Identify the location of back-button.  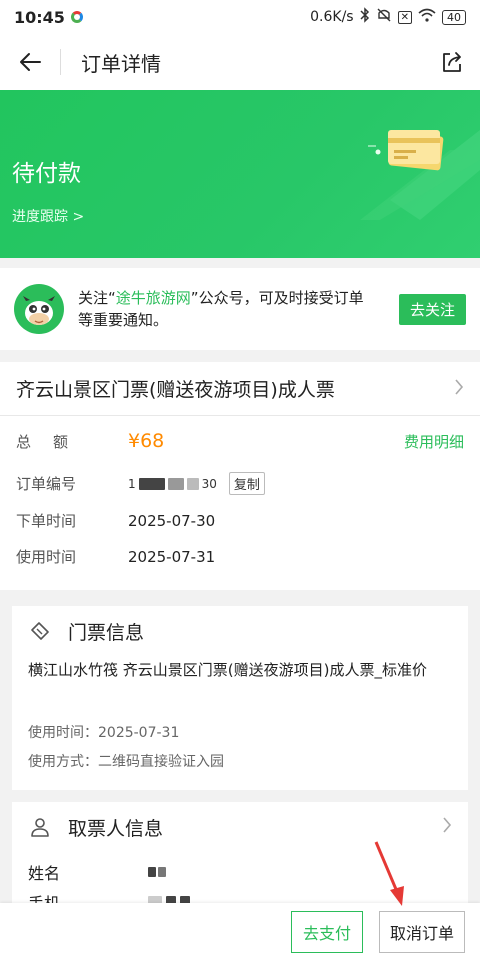
(30, 62).